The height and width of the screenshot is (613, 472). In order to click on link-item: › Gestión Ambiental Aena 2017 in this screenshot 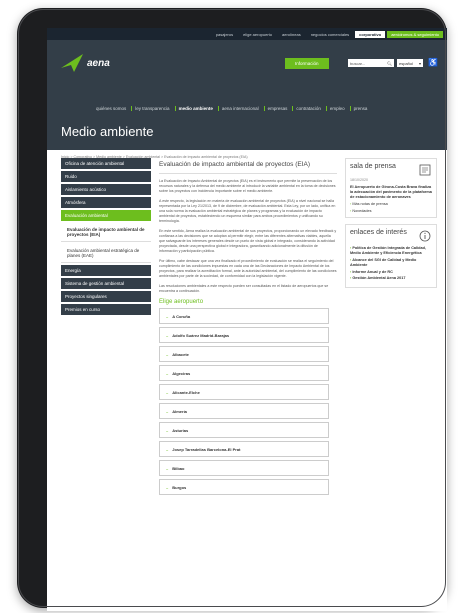, I will do `click(391, 278)`.